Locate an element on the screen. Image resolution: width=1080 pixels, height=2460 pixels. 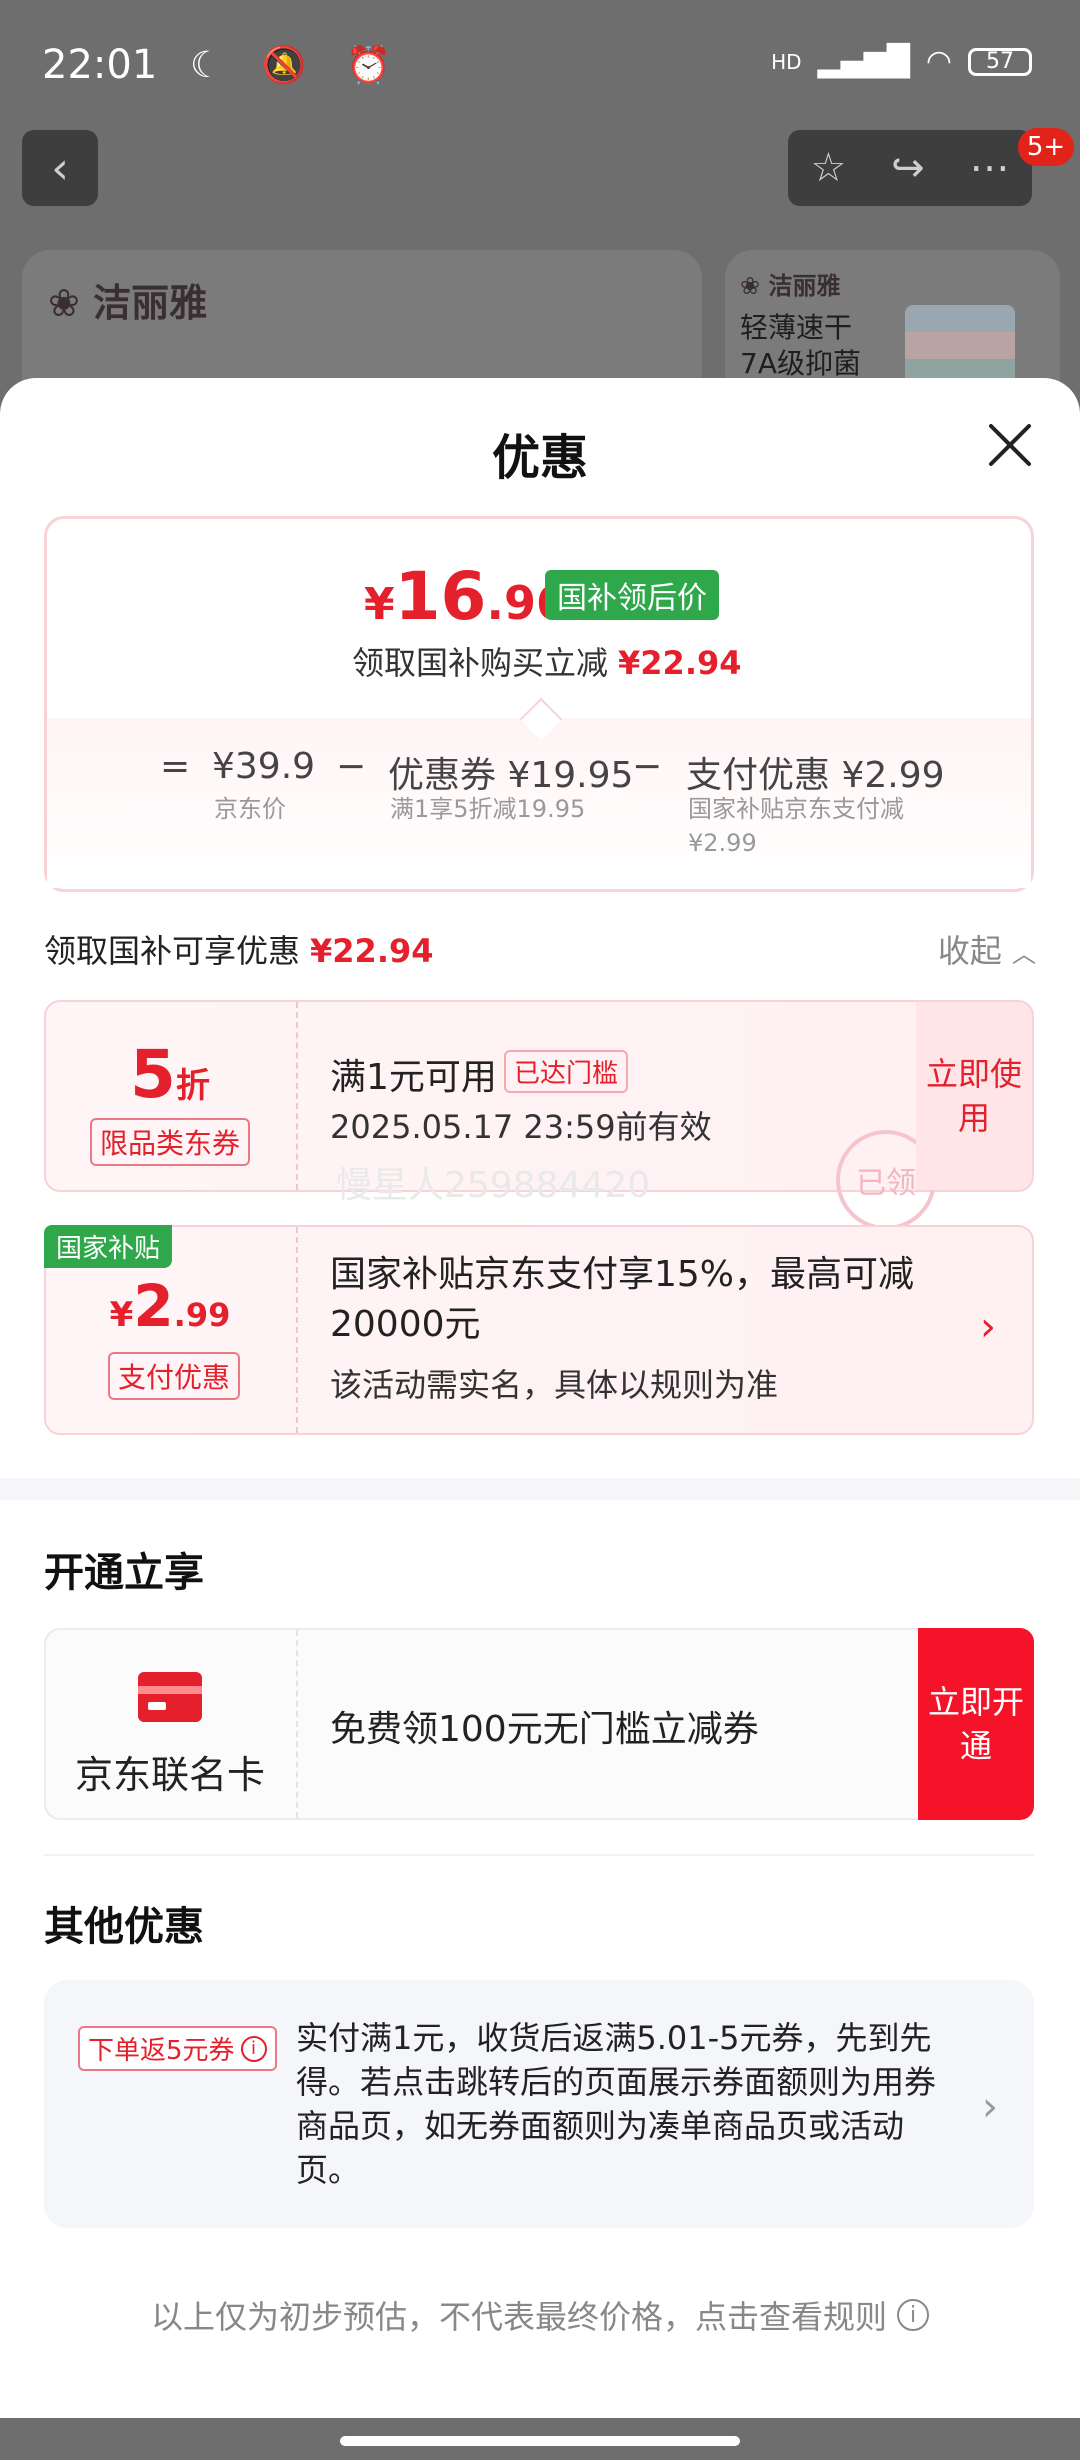
payment-offer-sub: 该活动需实名，具体以规则为准 is located at coordinates (554, 1385).